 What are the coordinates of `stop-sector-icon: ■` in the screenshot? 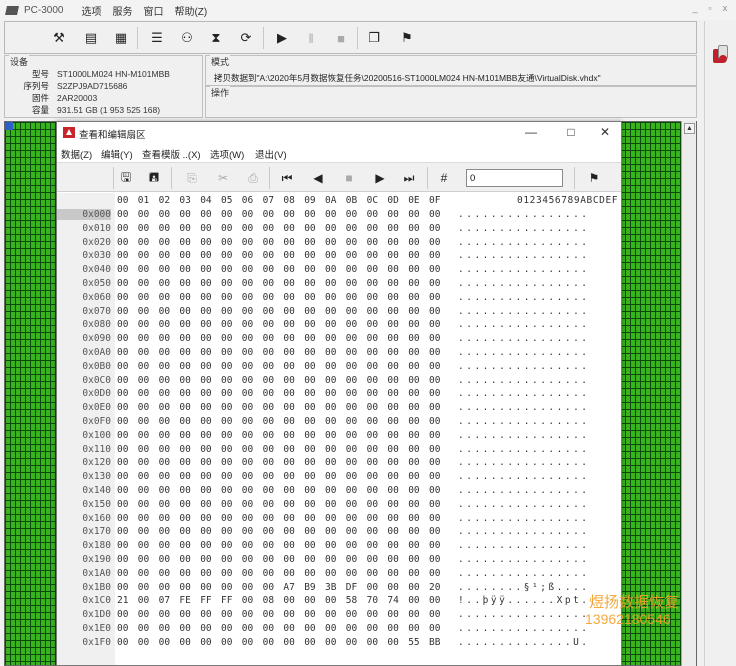 It's located at (349, 178).